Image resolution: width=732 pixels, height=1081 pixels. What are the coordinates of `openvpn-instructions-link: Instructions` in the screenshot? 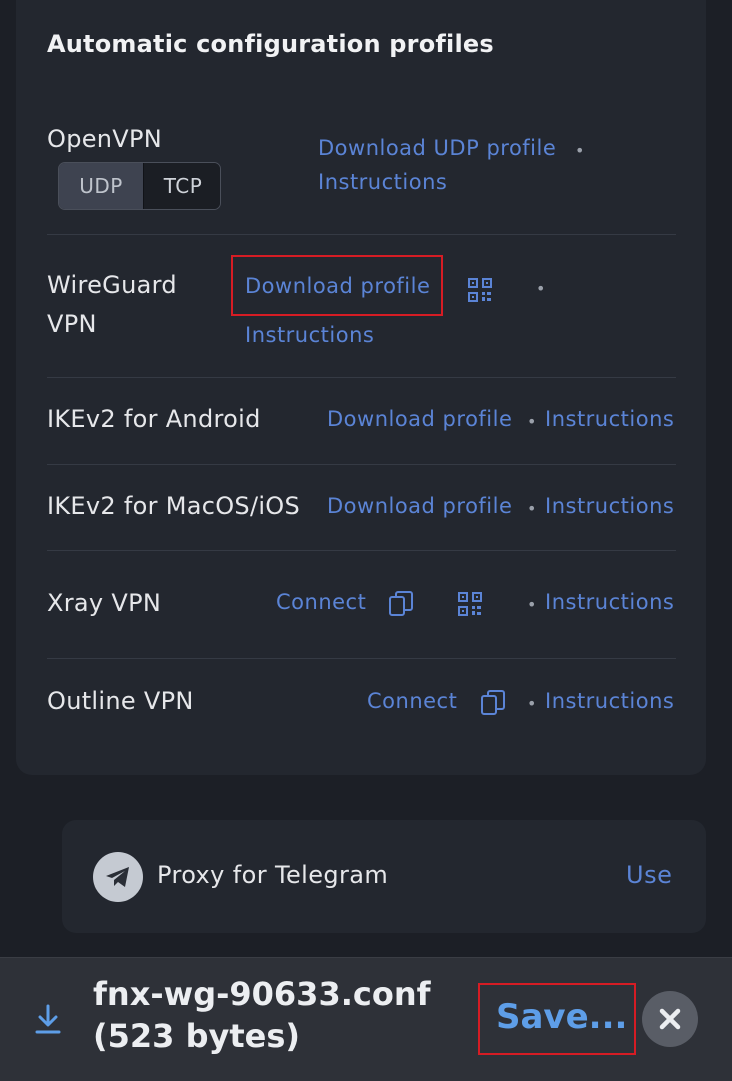 It's located at (382, 182).